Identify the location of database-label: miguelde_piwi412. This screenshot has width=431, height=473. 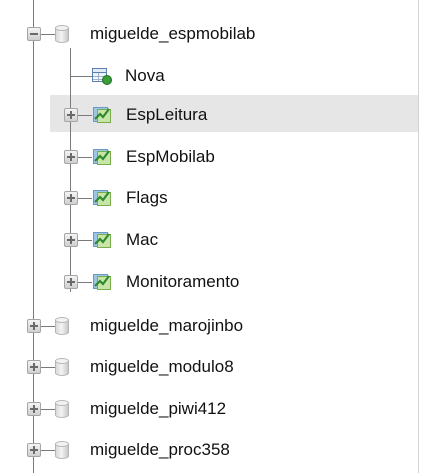
(158, 409).